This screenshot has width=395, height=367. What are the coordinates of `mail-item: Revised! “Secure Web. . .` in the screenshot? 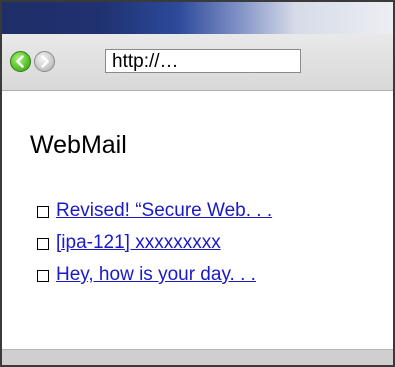 It's located at (154, 211).